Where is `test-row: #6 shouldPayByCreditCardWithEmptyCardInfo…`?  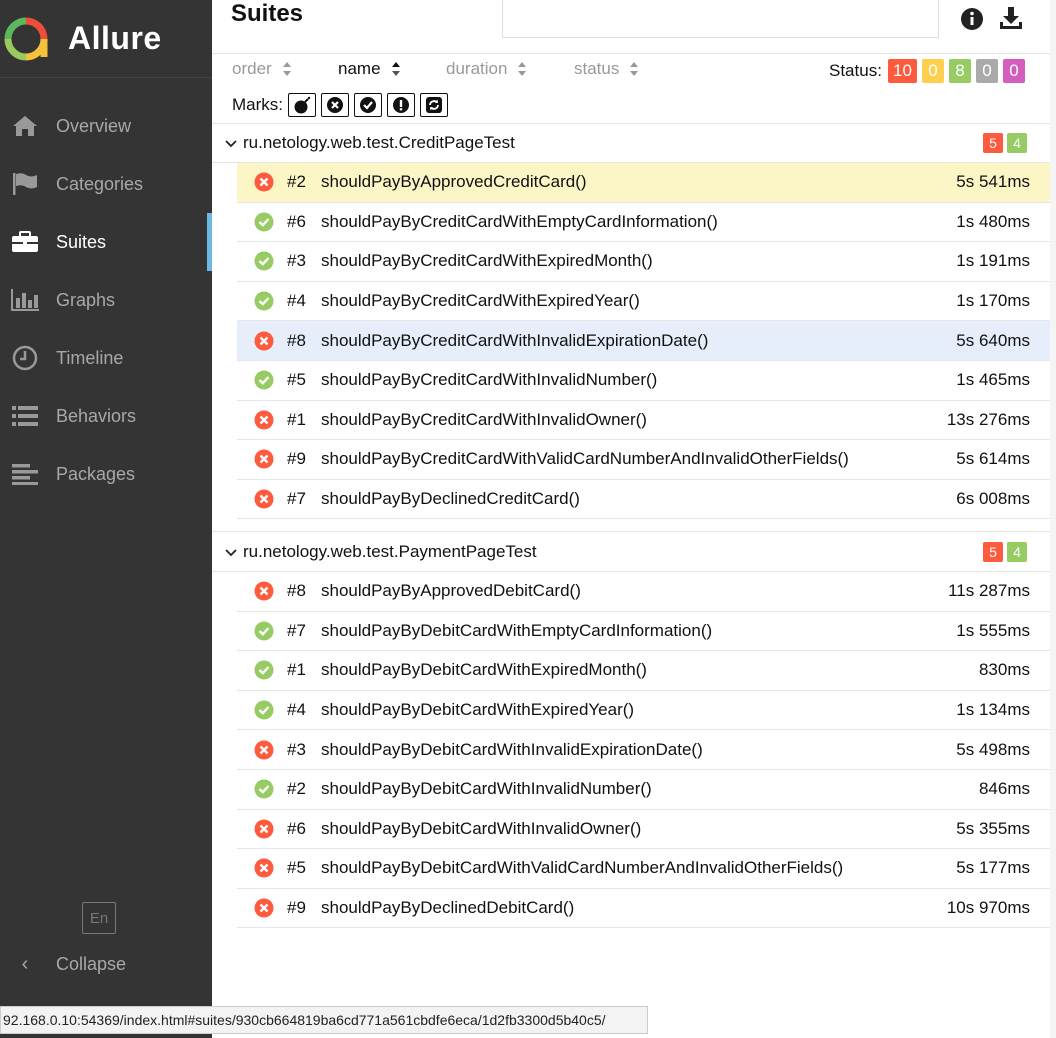
test-row: #6 shouldPayByCreditCardWithEmptyCardInfo… is located at coordinates (643, 223).